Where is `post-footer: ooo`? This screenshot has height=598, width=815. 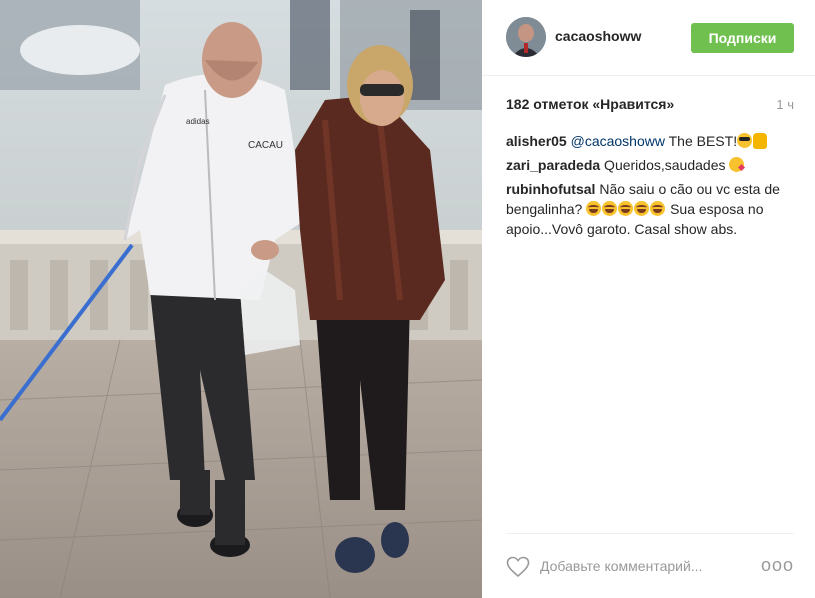
post-footer: ooo is located at coordinates (650, 565).